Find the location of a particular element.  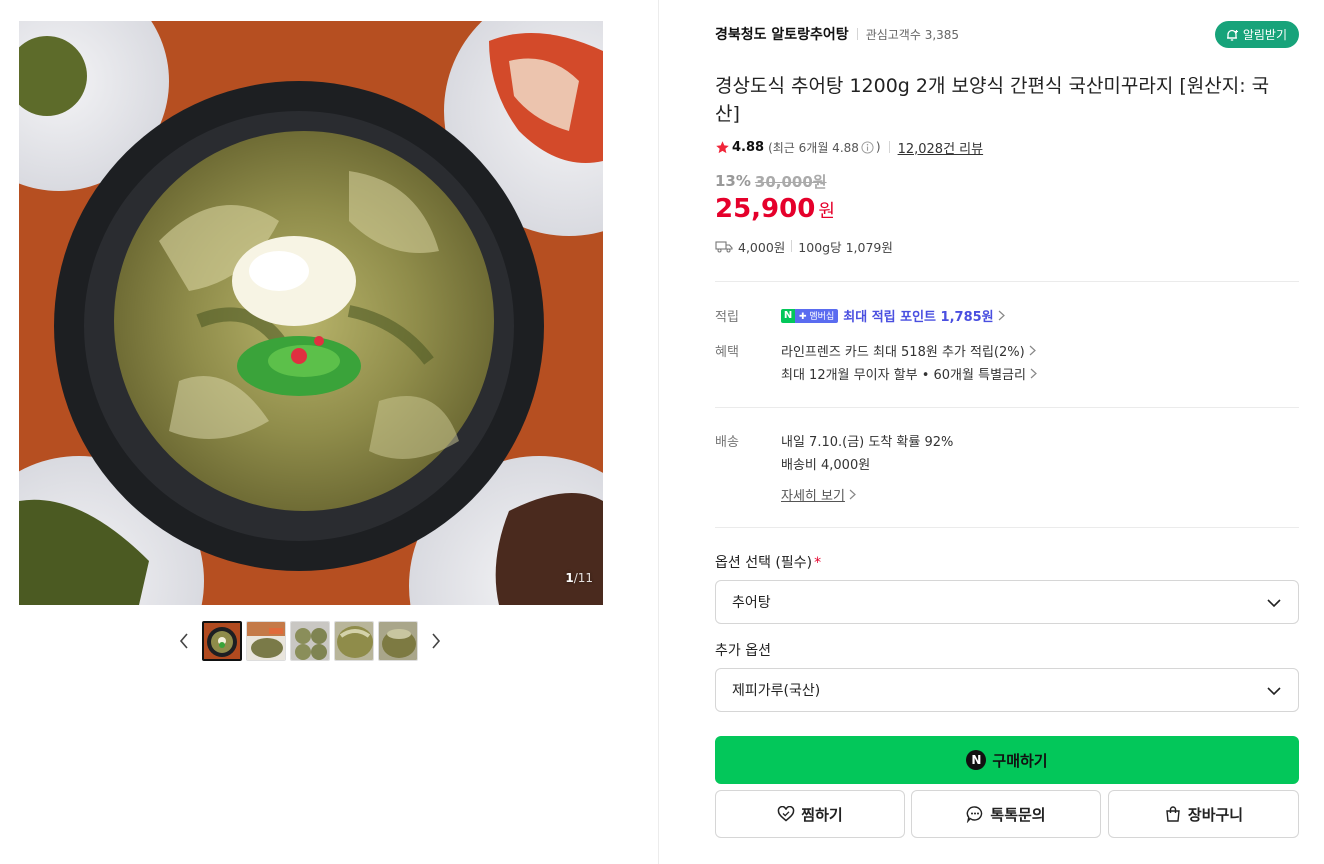

naver-n-icon: N is located at coordinates (788, 315).